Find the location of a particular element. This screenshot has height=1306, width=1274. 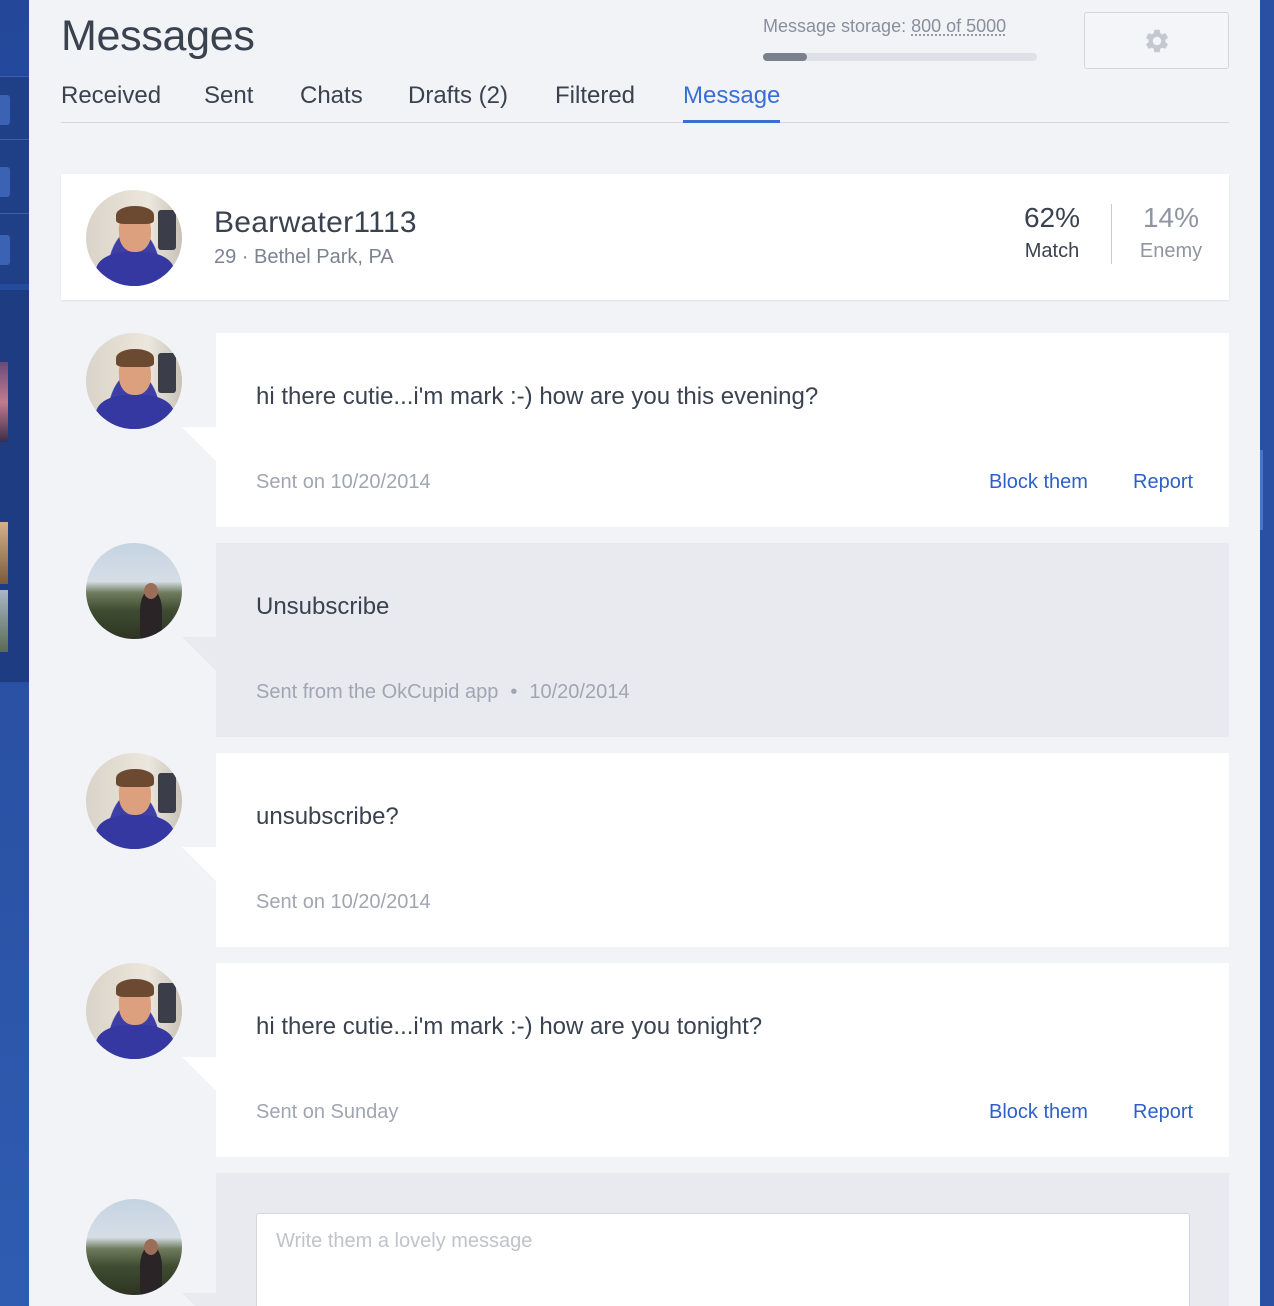

message-storage: Message storage: 800 of 5000 is located at coordinates (884, 26).